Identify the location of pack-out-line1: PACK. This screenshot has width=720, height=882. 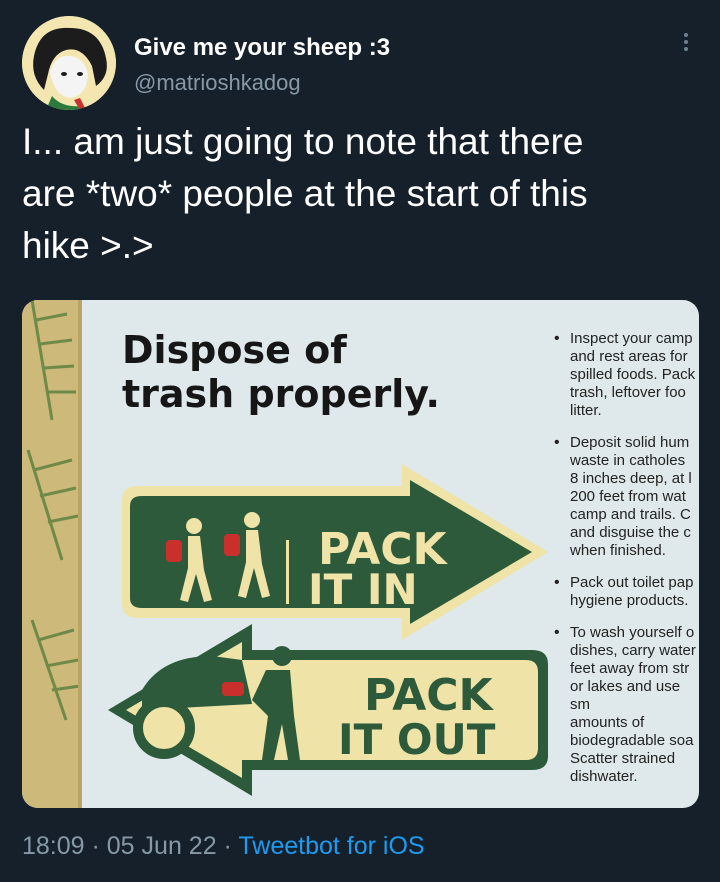
(429, 695).